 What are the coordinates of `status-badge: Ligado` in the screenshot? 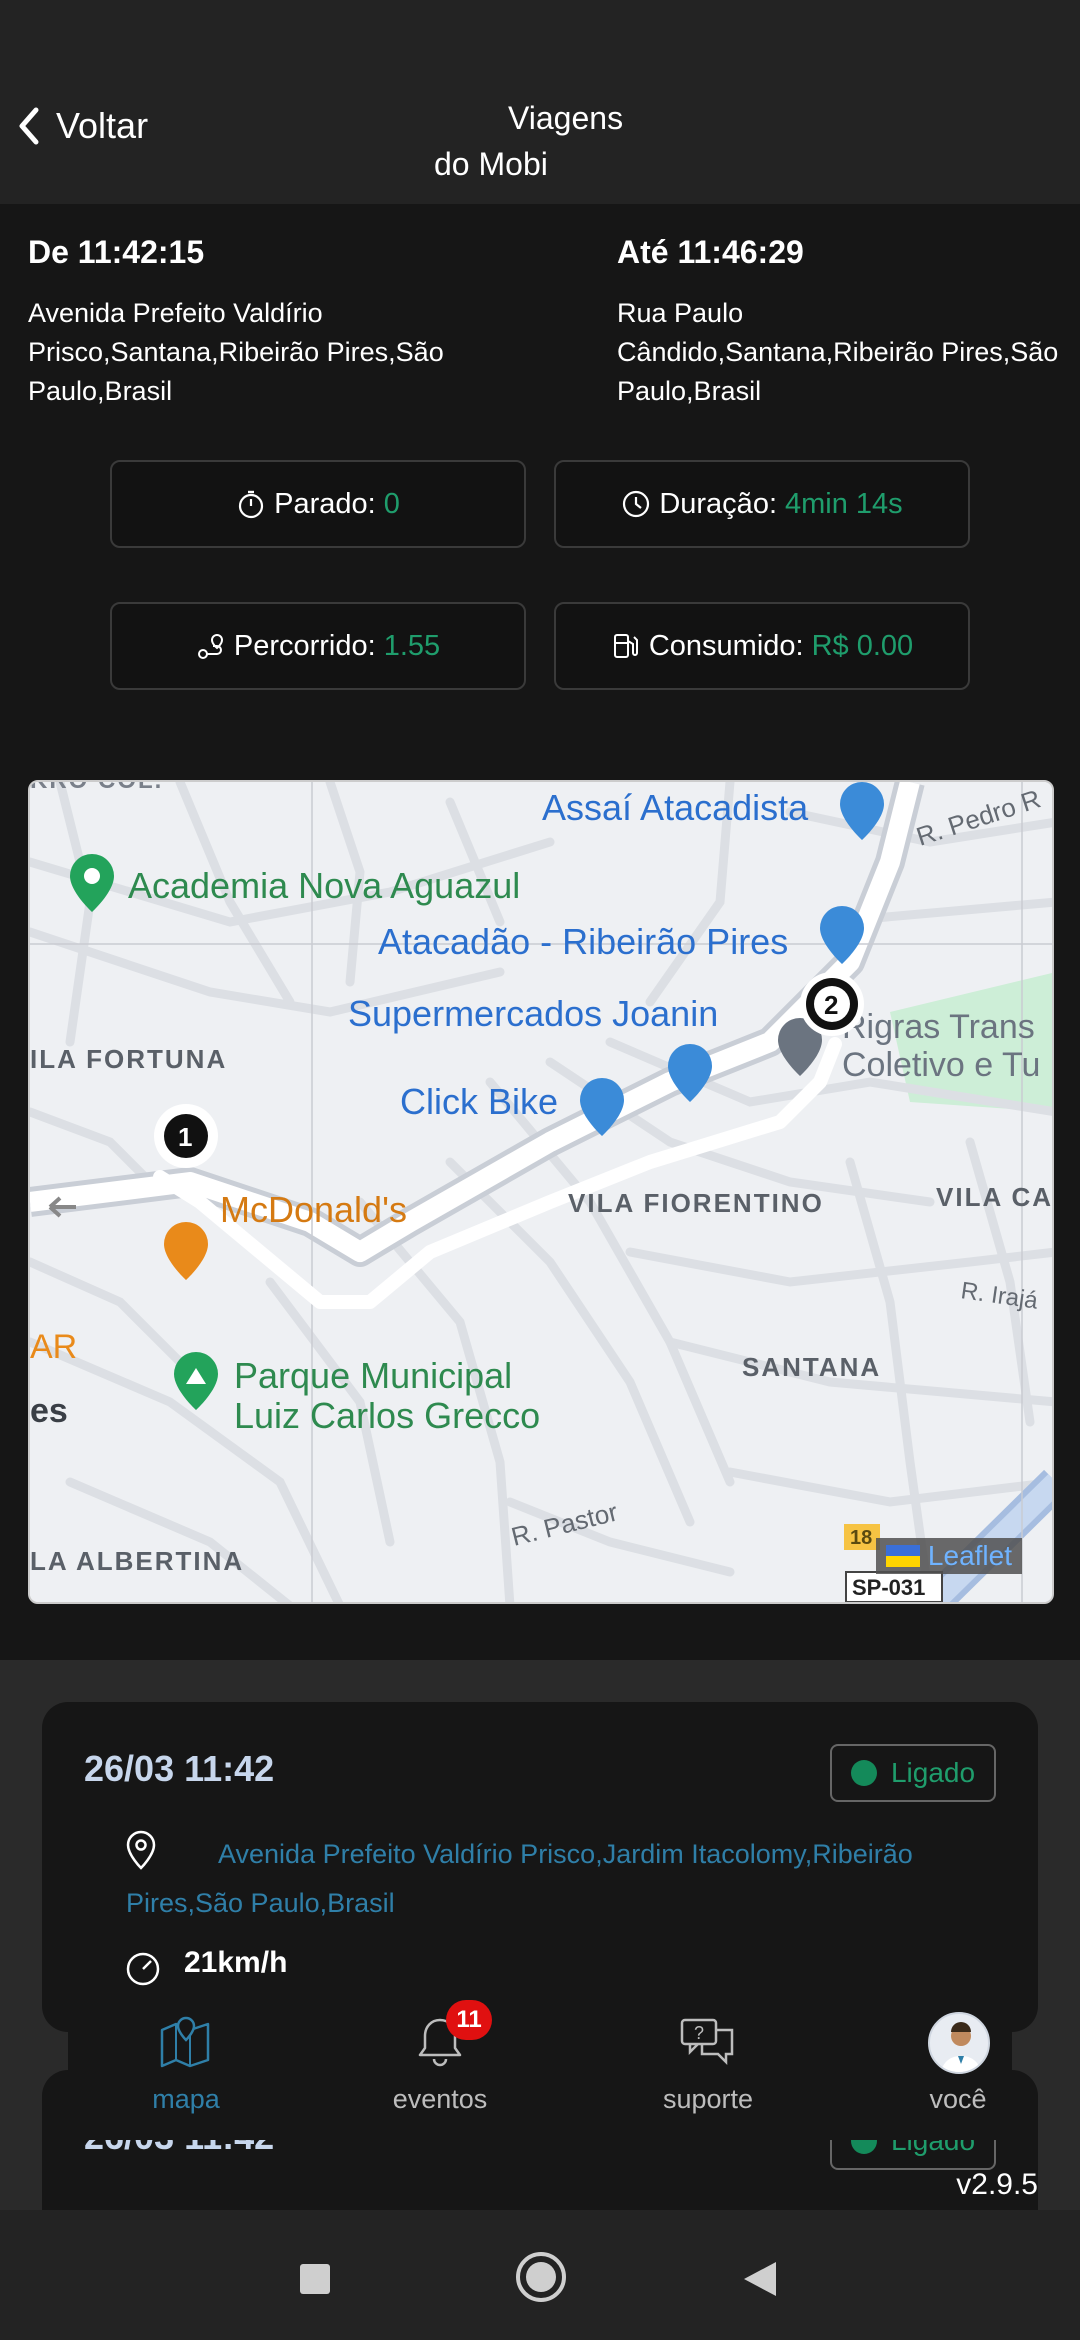 It's located at (913, 1773).